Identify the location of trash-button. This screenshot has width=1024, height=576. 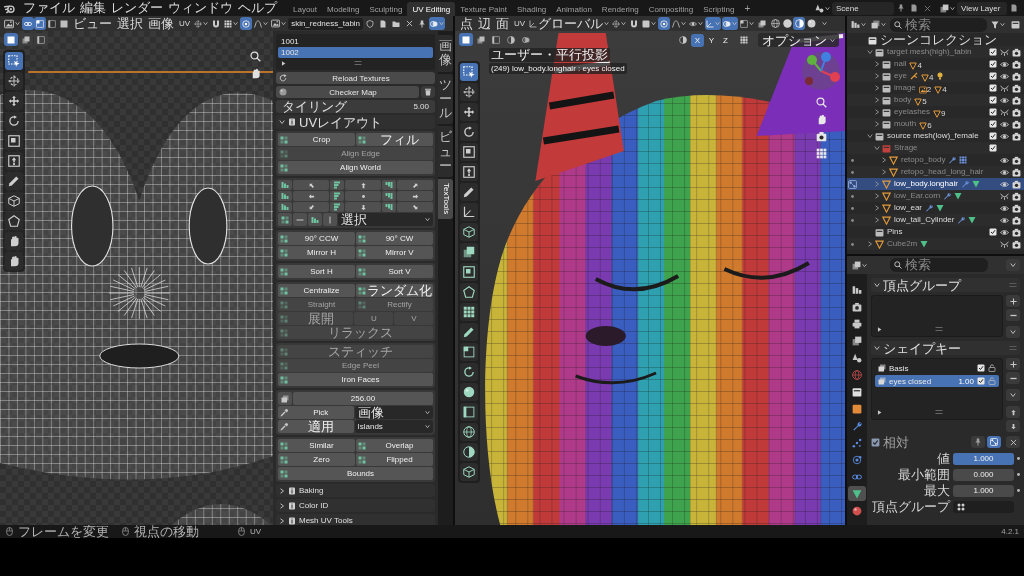
(428, 92).